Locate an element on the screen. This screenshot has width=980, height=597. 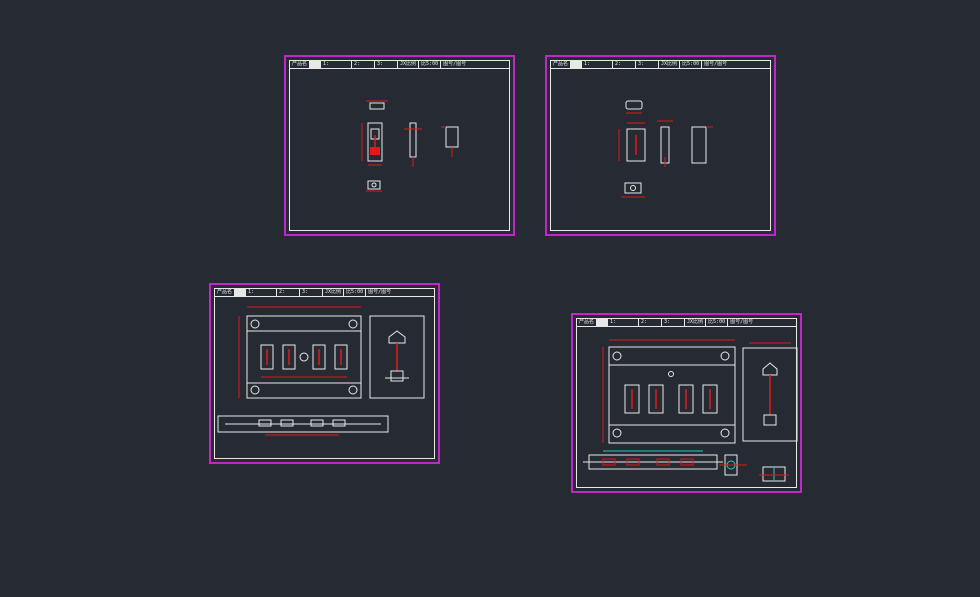
drawing-sheet-3: 产品名 1: 2: 3: JX比例 比5:00 图号/图号 is located at coordinates (324, 373).